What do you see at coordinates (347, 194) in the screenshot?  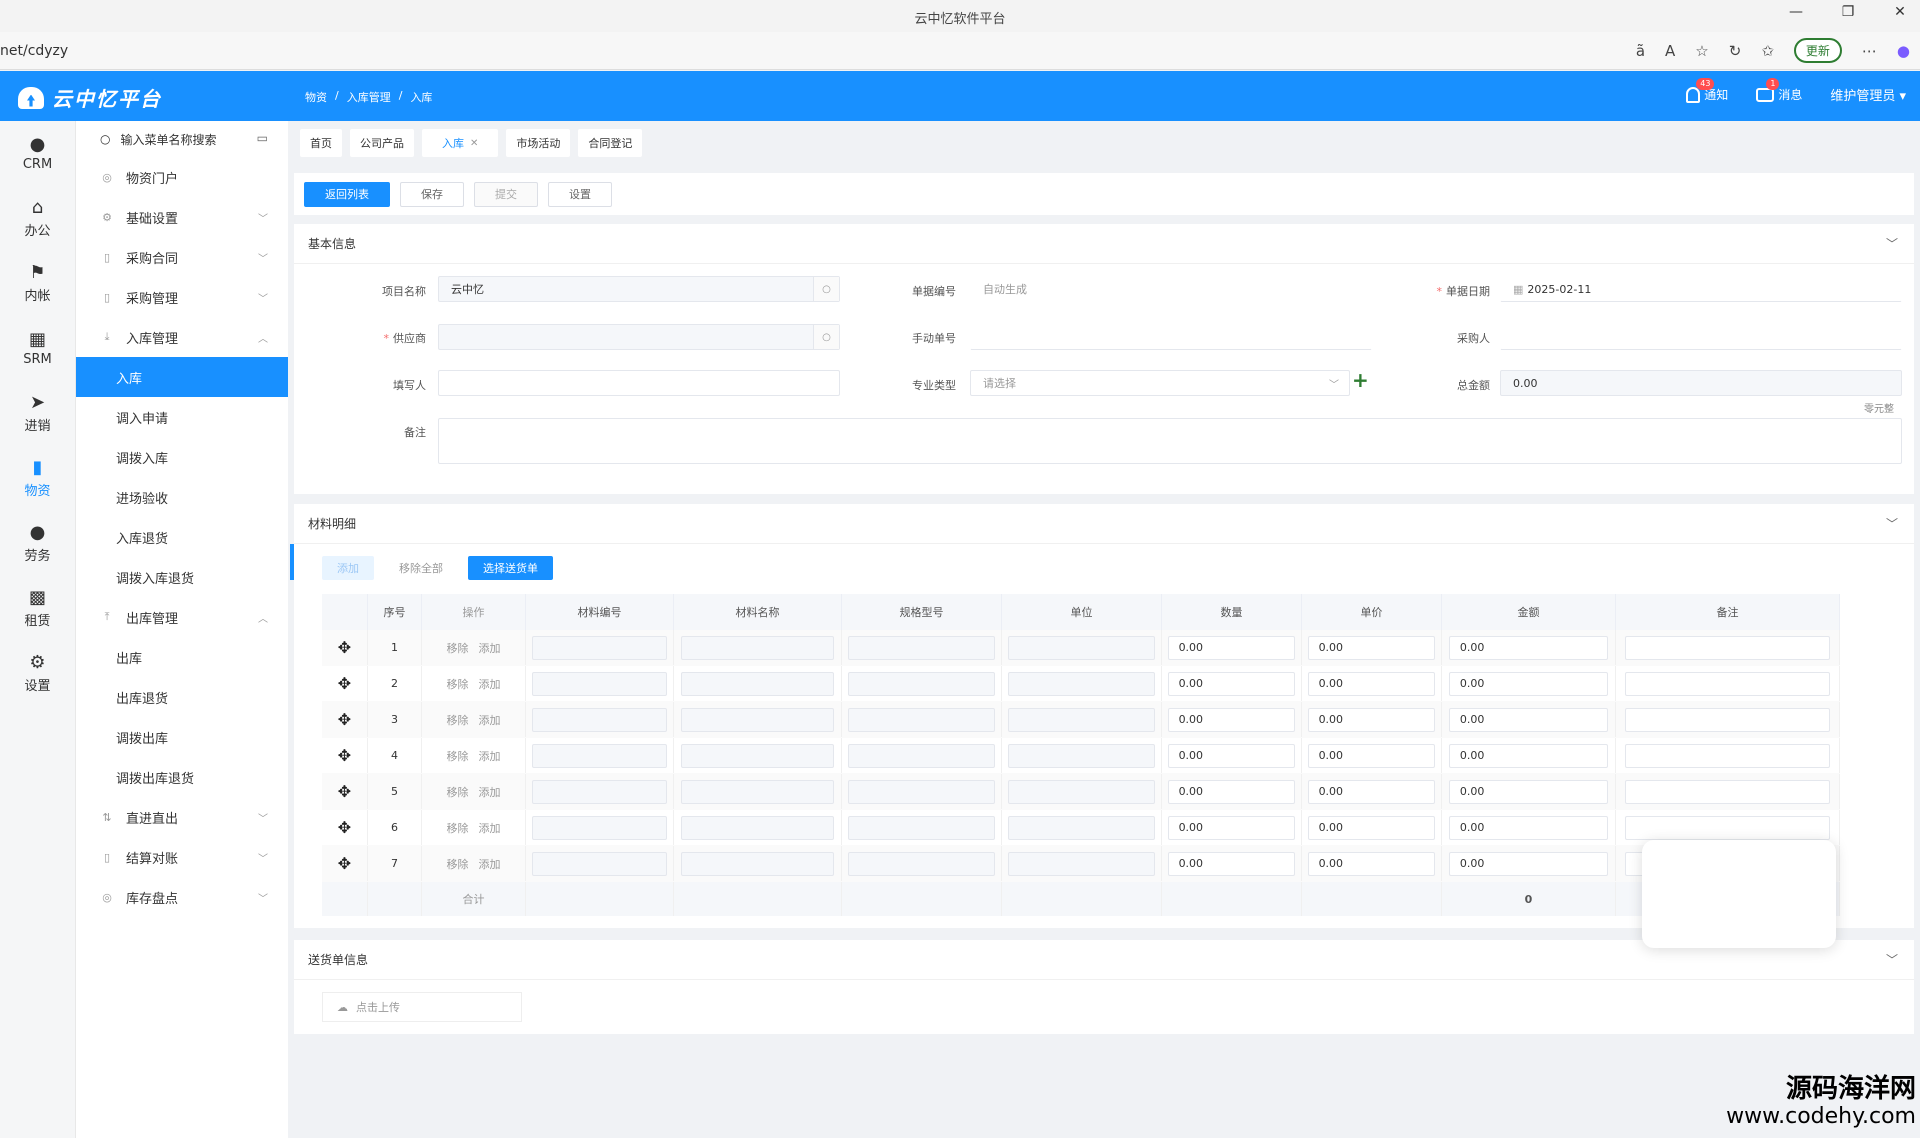 I see `back-to-list-button: 返回列表` at bounding box center [347, 194].